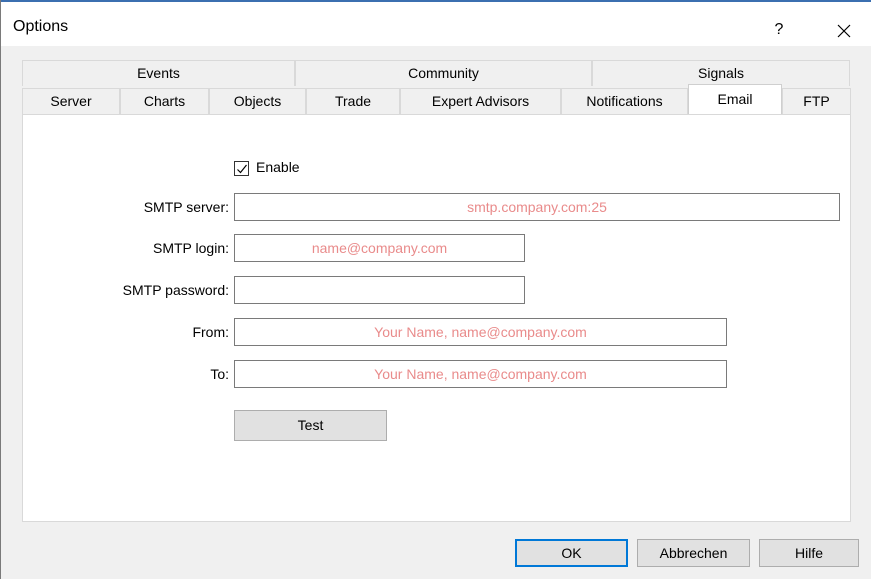  Describe the element at coordinates (537, 207) in the screenshot. I see `smtp-server-input: smtp.company.com:25` at that location.